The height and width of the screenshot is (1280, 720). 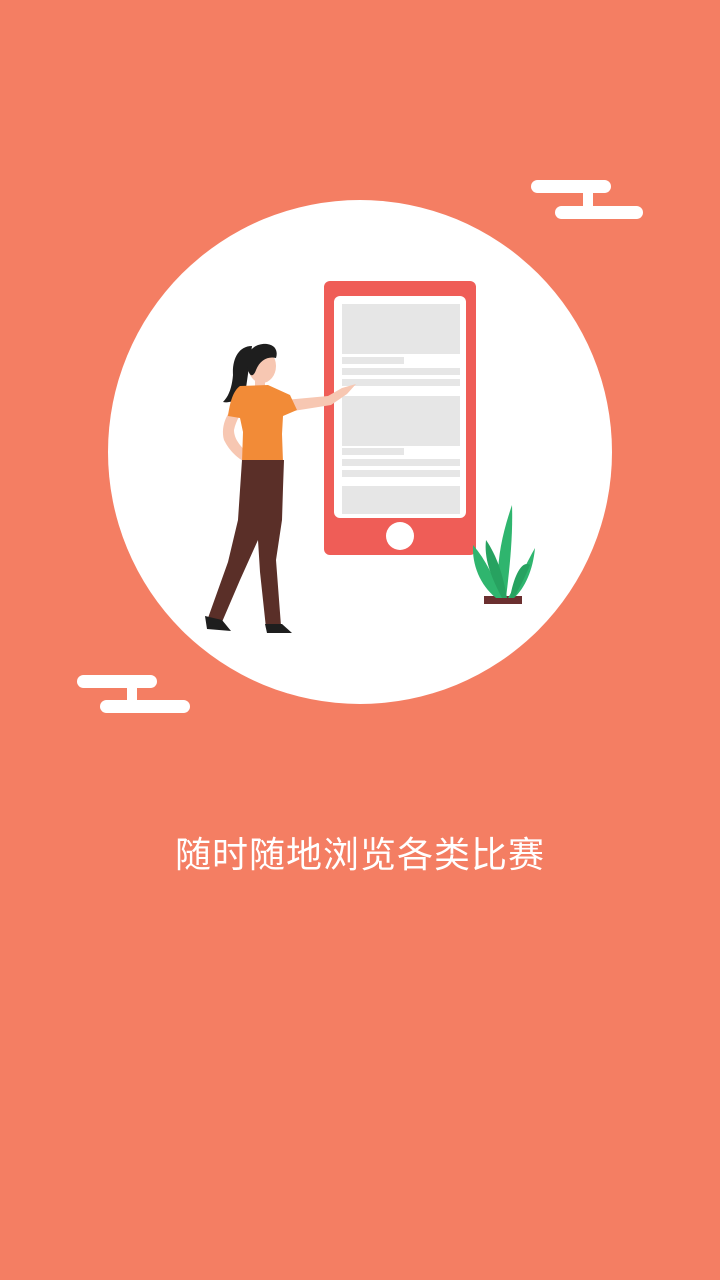 What do you see at coordinates (359, 855) in the screenshot?
I see `onboarding-caption: 随时随地浏览各类比赛` at bounding box center [359, 855].